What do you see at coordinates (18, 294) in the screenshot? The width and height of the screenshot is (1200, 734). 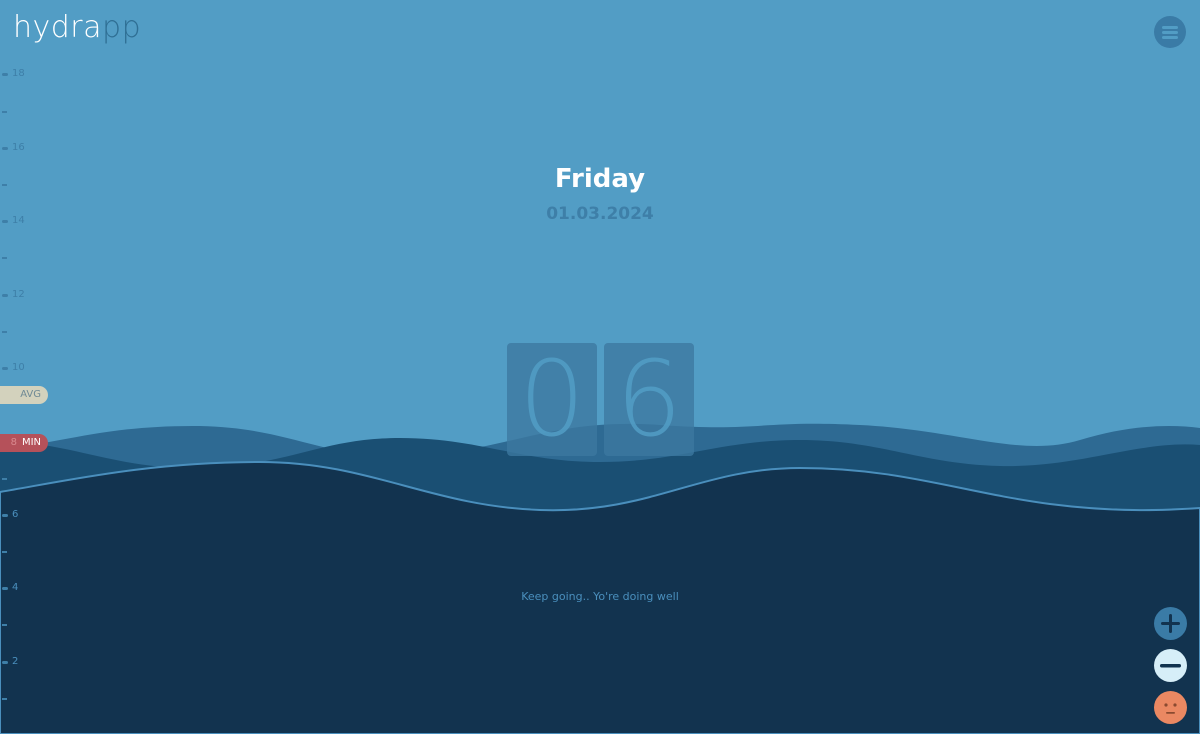 I see `scale-label-12: 12` at bounding box center [18, 294].